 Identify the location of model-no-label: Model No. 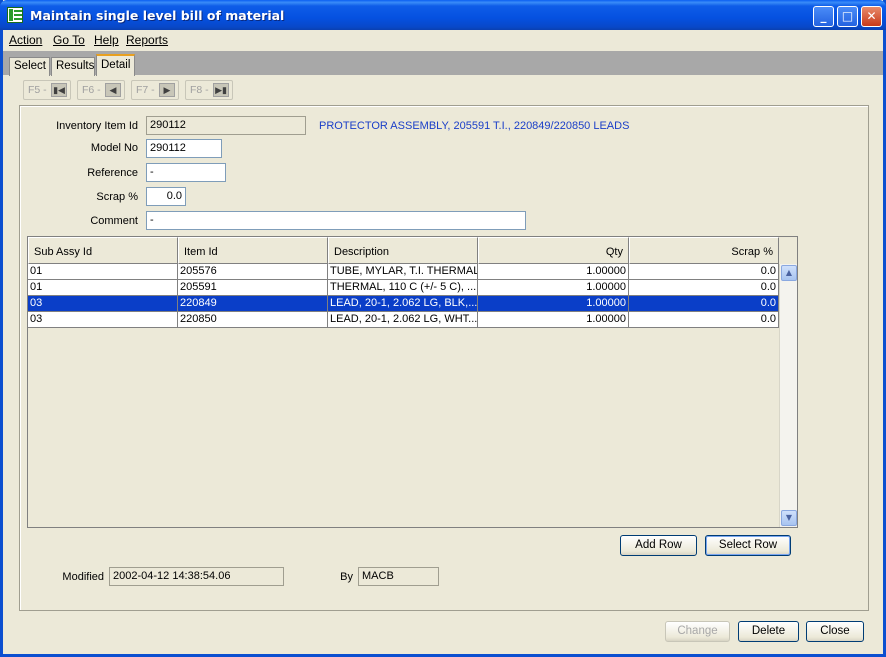
(114, 148).